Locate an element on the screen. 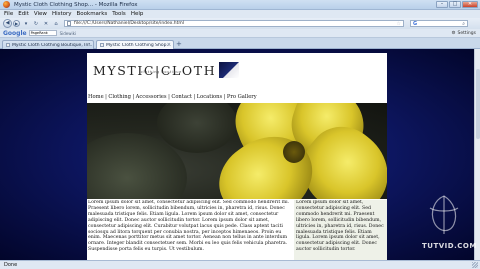  google-search-icon: G is located at coordinates (415, 23).